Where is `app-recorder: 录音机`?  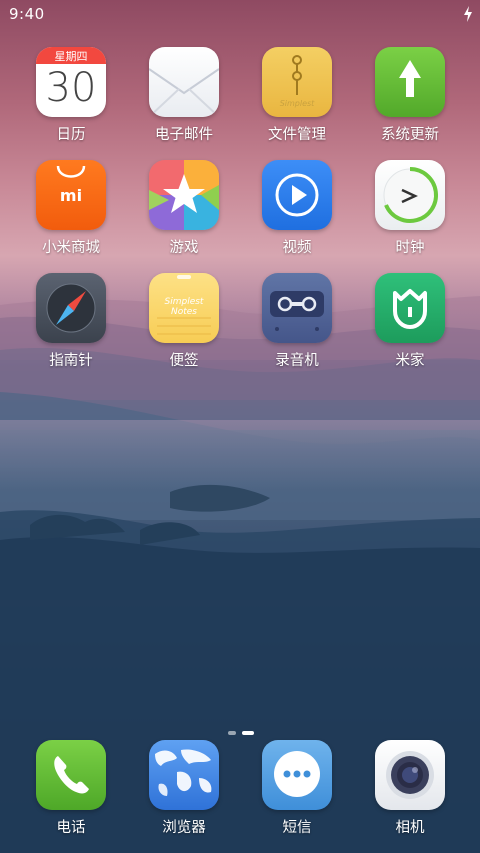 app-recorder: 录音机 is located at coordinates (297, 328).